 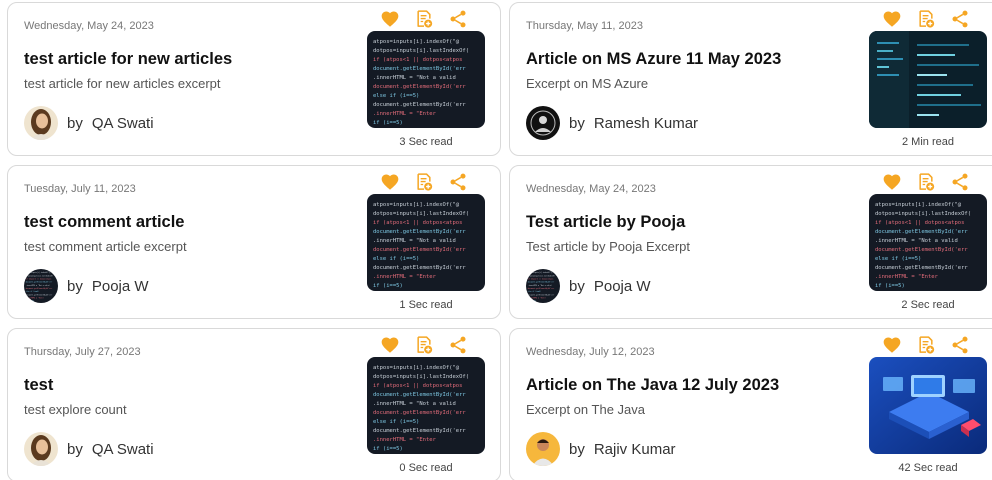 I want to click on read-time: 1 Sec read, so click(x=426, y=305).